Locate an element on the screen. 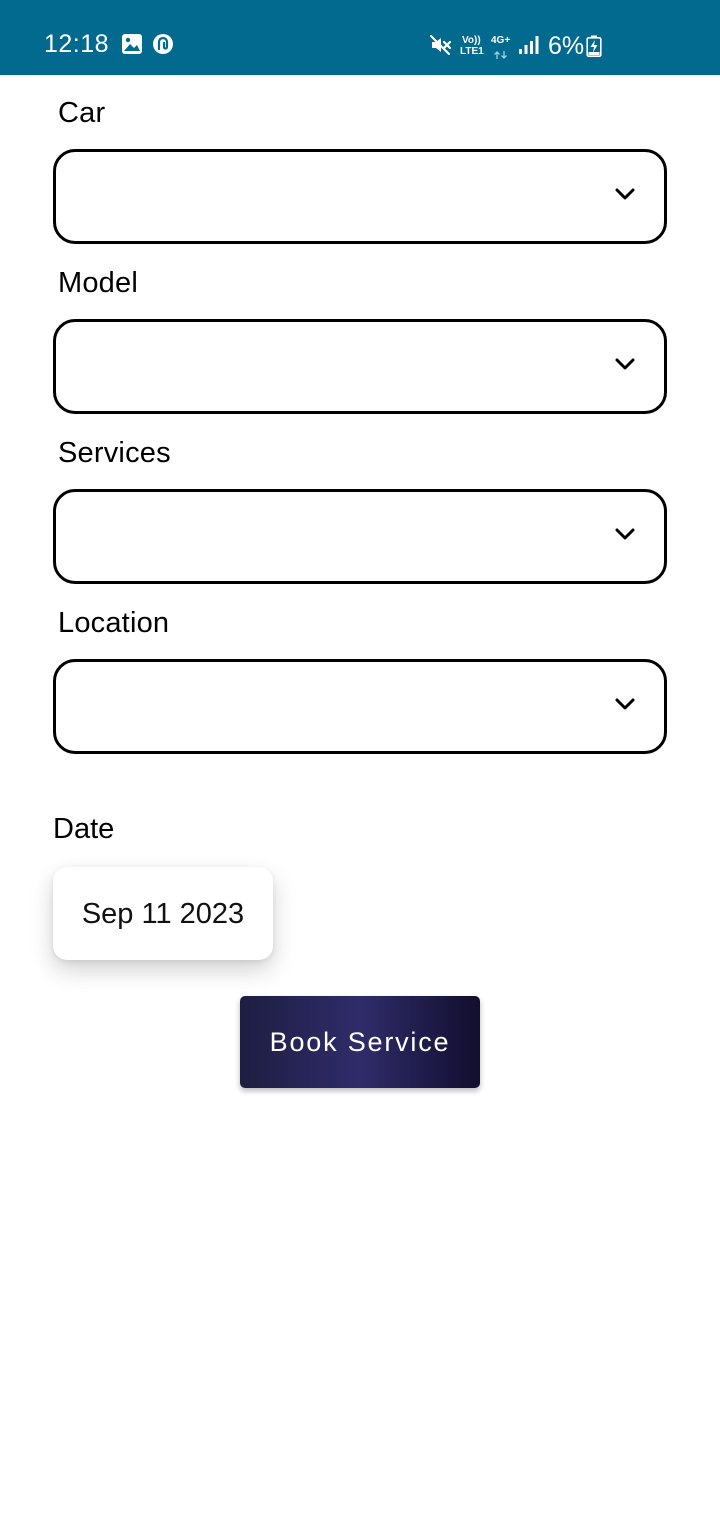 The width and height of the screenshot is (720, 1520). volte-label-top: Vo)) is located at coordinates (471, 40).